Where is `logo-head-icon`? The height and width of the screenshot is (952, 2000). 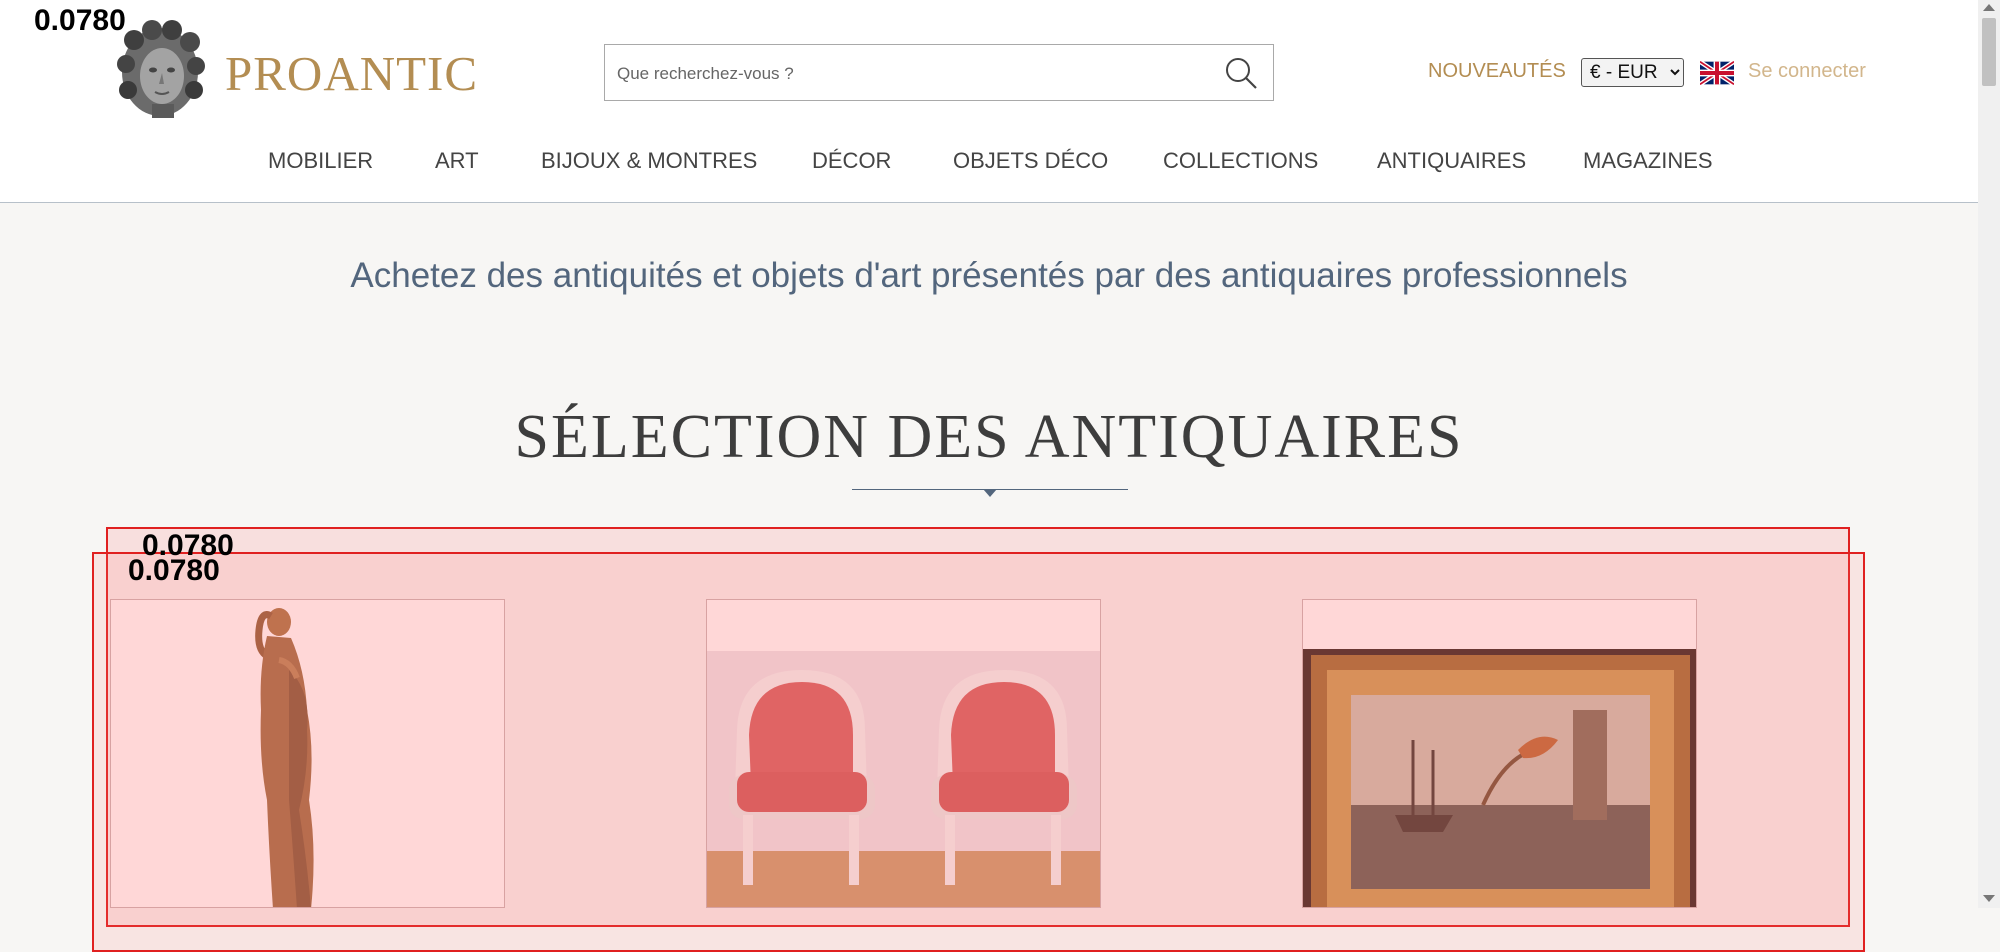 logo-head-icon is located at coordinates (160, 70).